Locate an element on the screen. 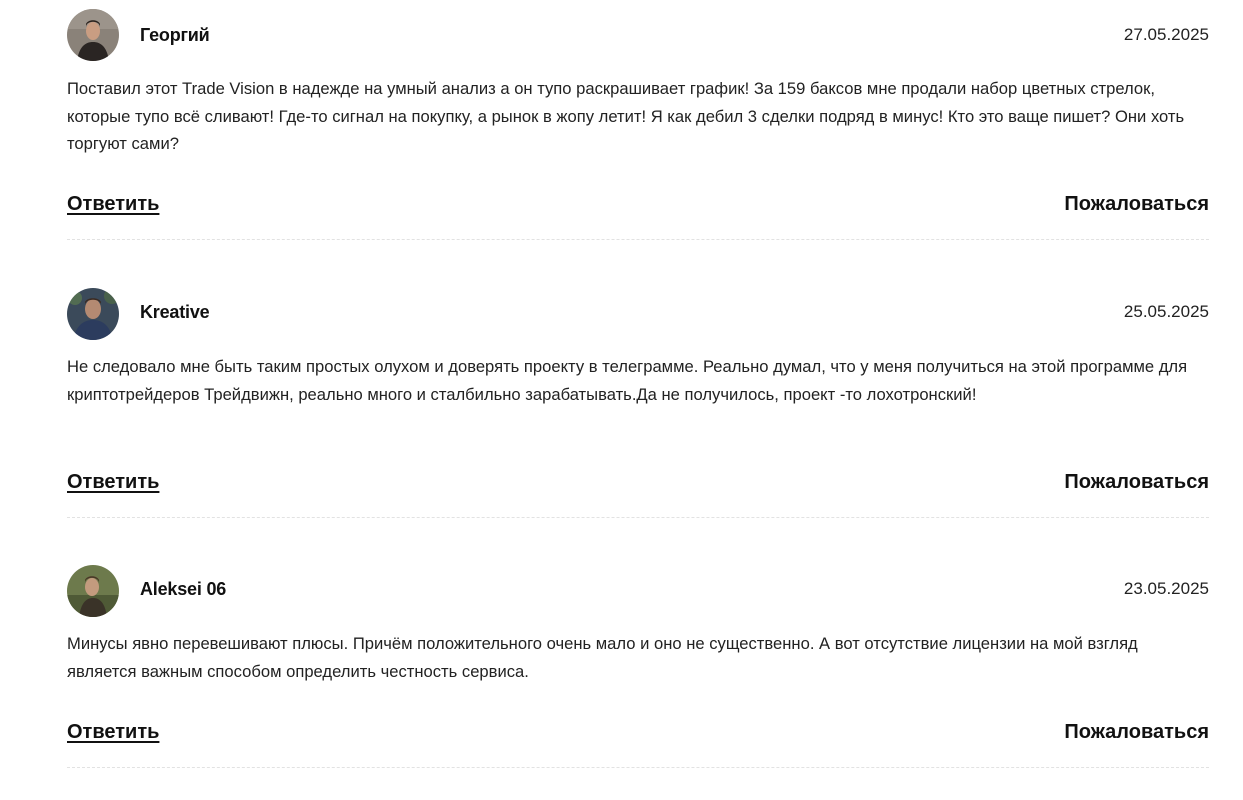 This screenshot has height=800, width=1243. comment-date: 25.05.2025 is located at coordinates (1166, 311).